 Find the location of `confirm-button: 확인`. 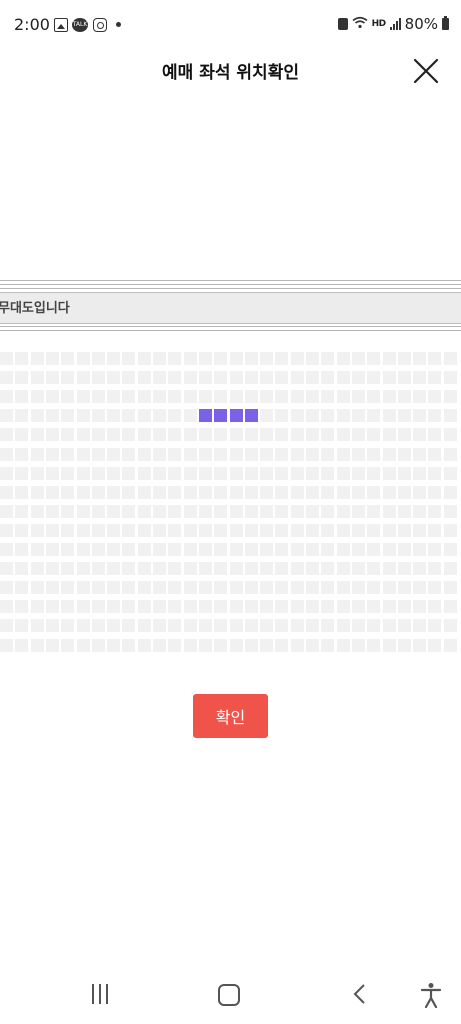

confirm-button: 확인 is located at coordinates (230, 716).